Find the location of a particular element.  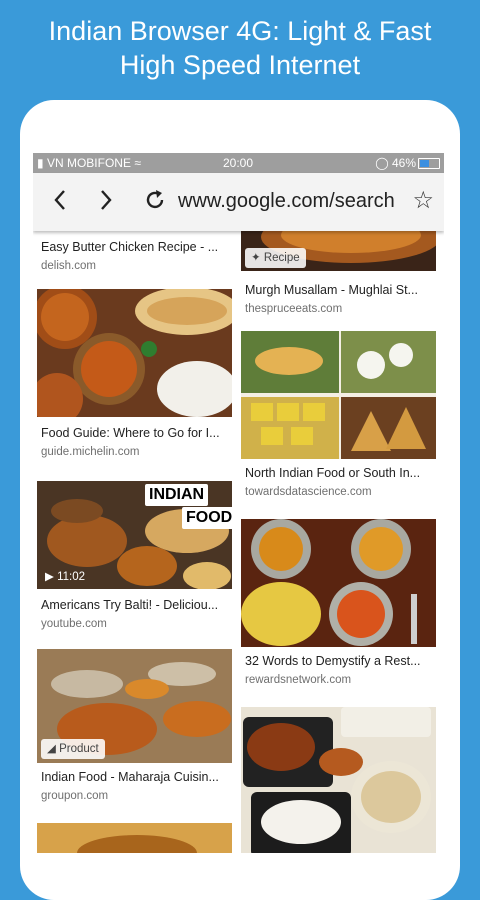

chevron-right-icon is located at coordinates (106, 200).